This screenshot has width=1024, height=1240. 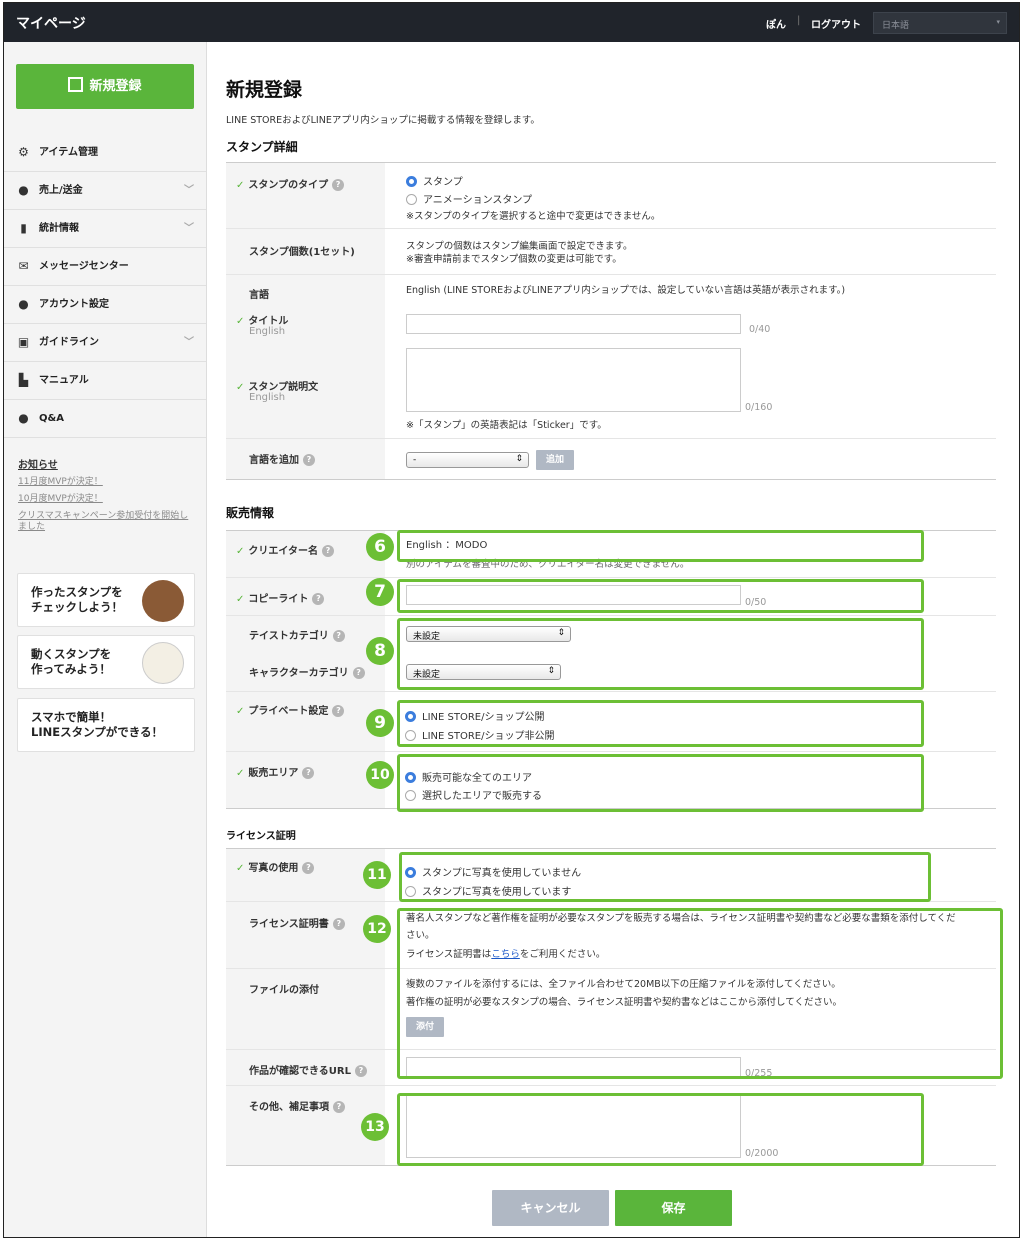 I want to click on description-textarea, so click(x=573, y=380).